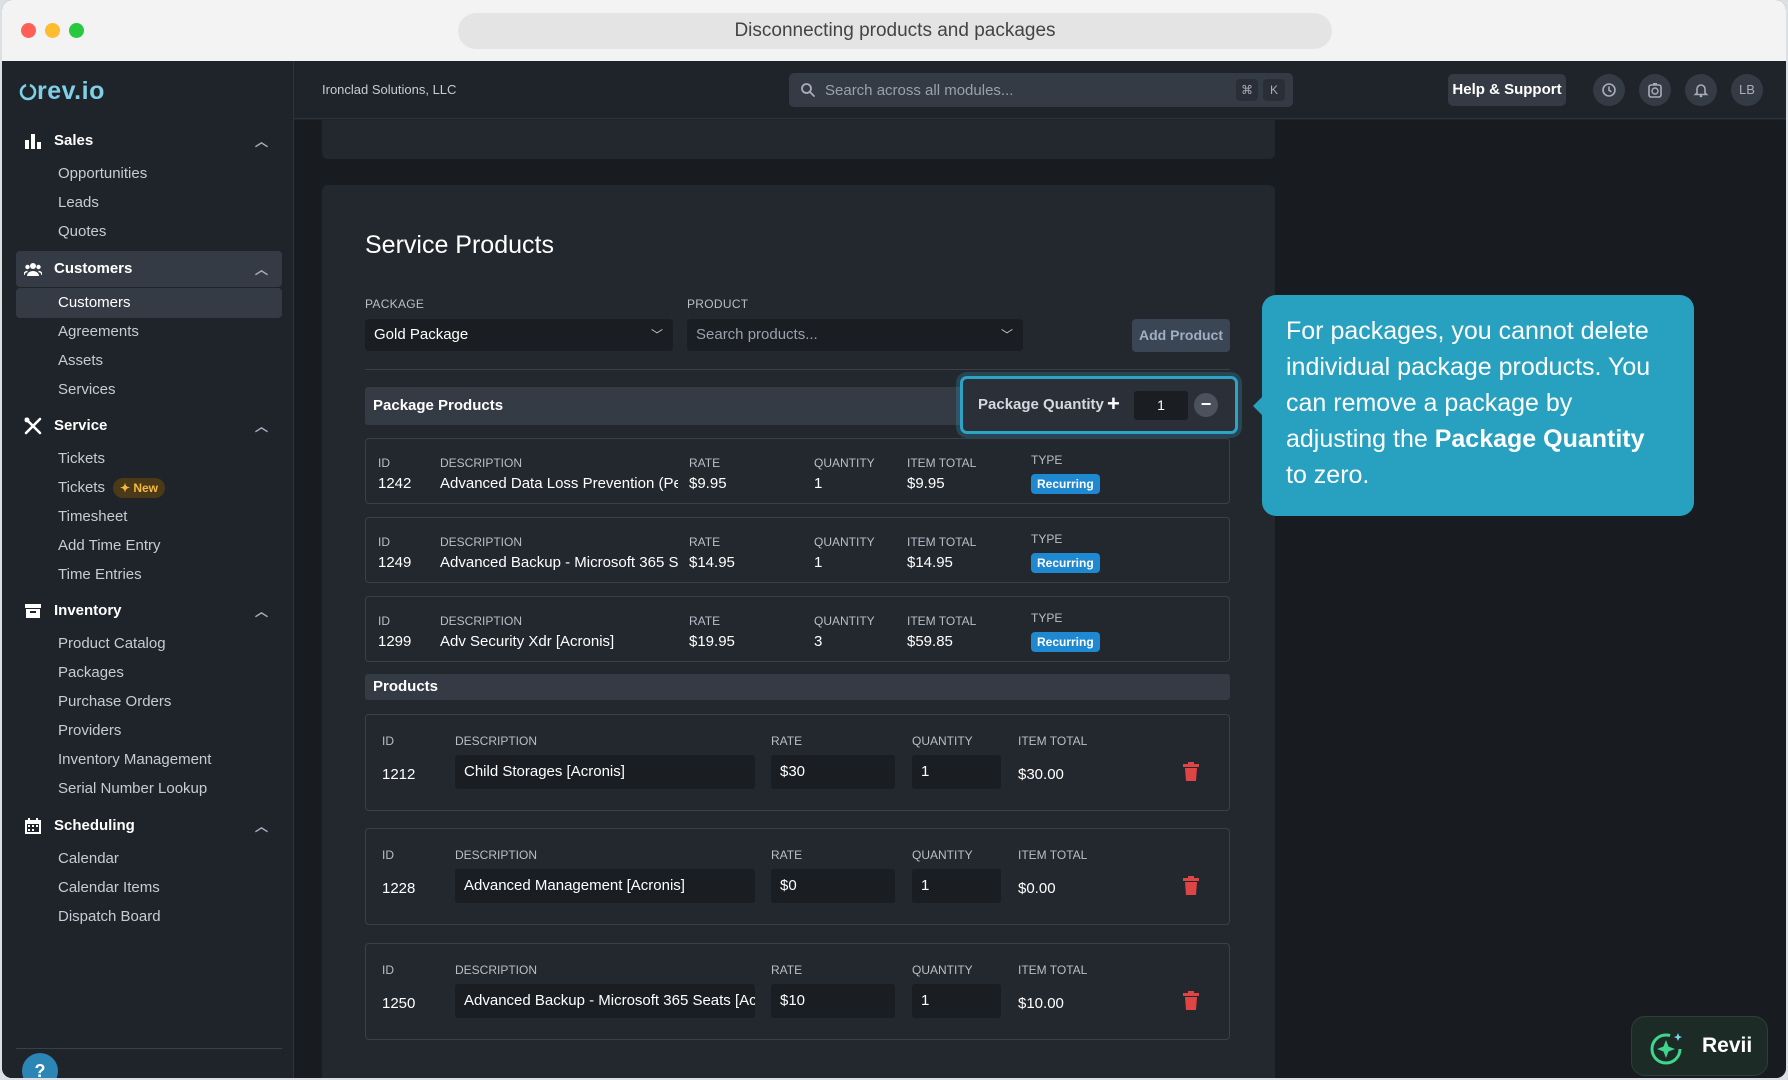  What do you see at coordinates (797, 687) in the screenshot?
I see `products-header: Products` at bounding box center [797, 687].